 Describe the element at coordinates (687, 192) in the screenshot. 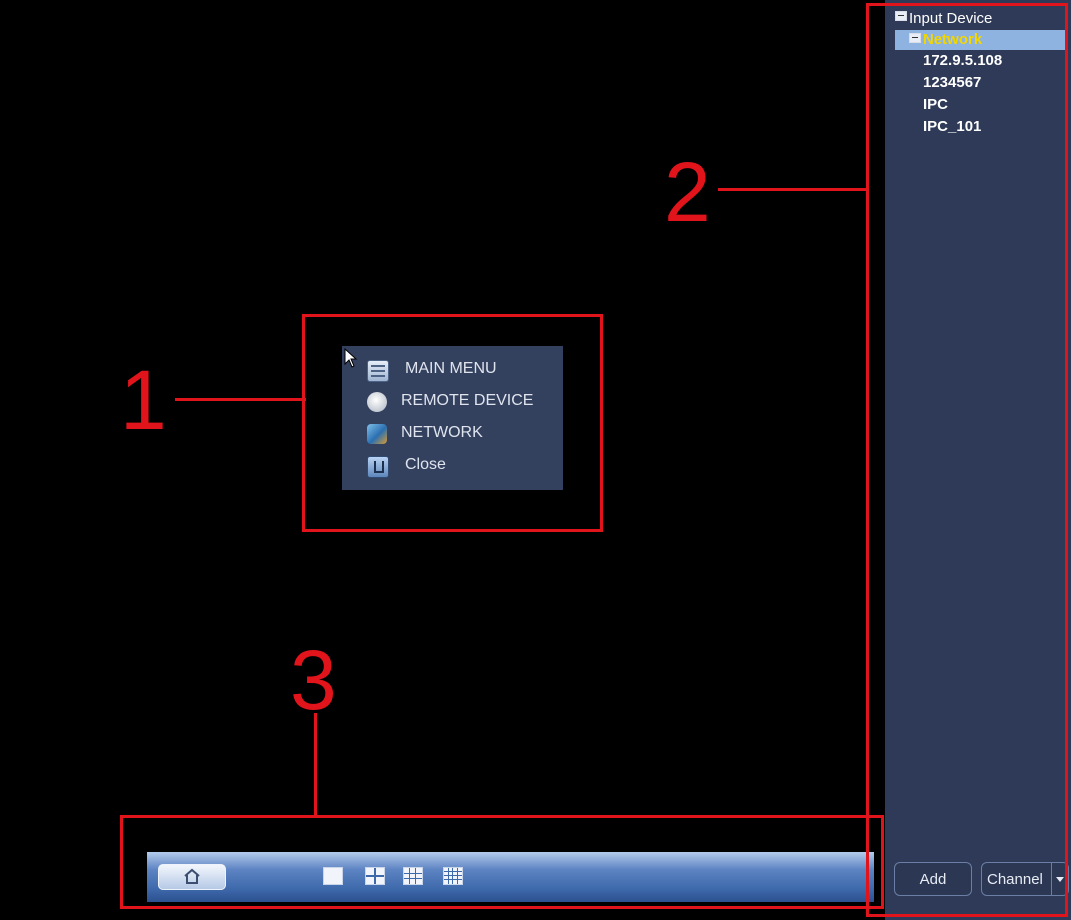

I see `annotation-number-2: 2` at that location.